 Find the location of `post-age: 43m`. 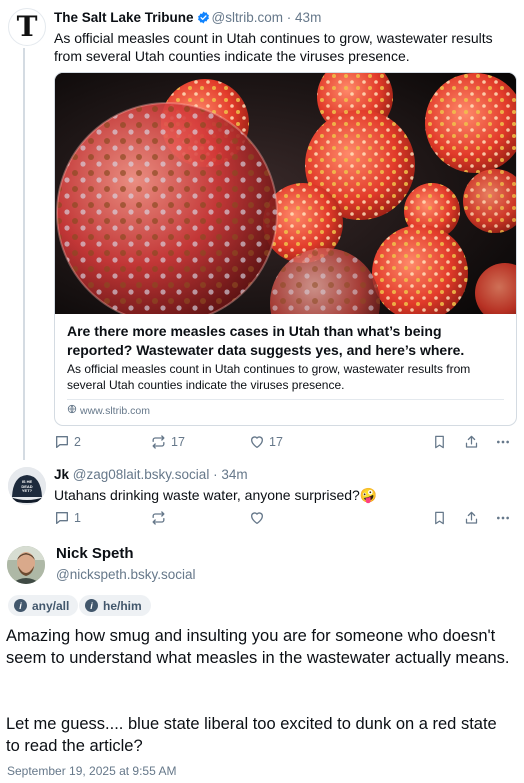

post-age: 43m is located at coordinates (308, 17).